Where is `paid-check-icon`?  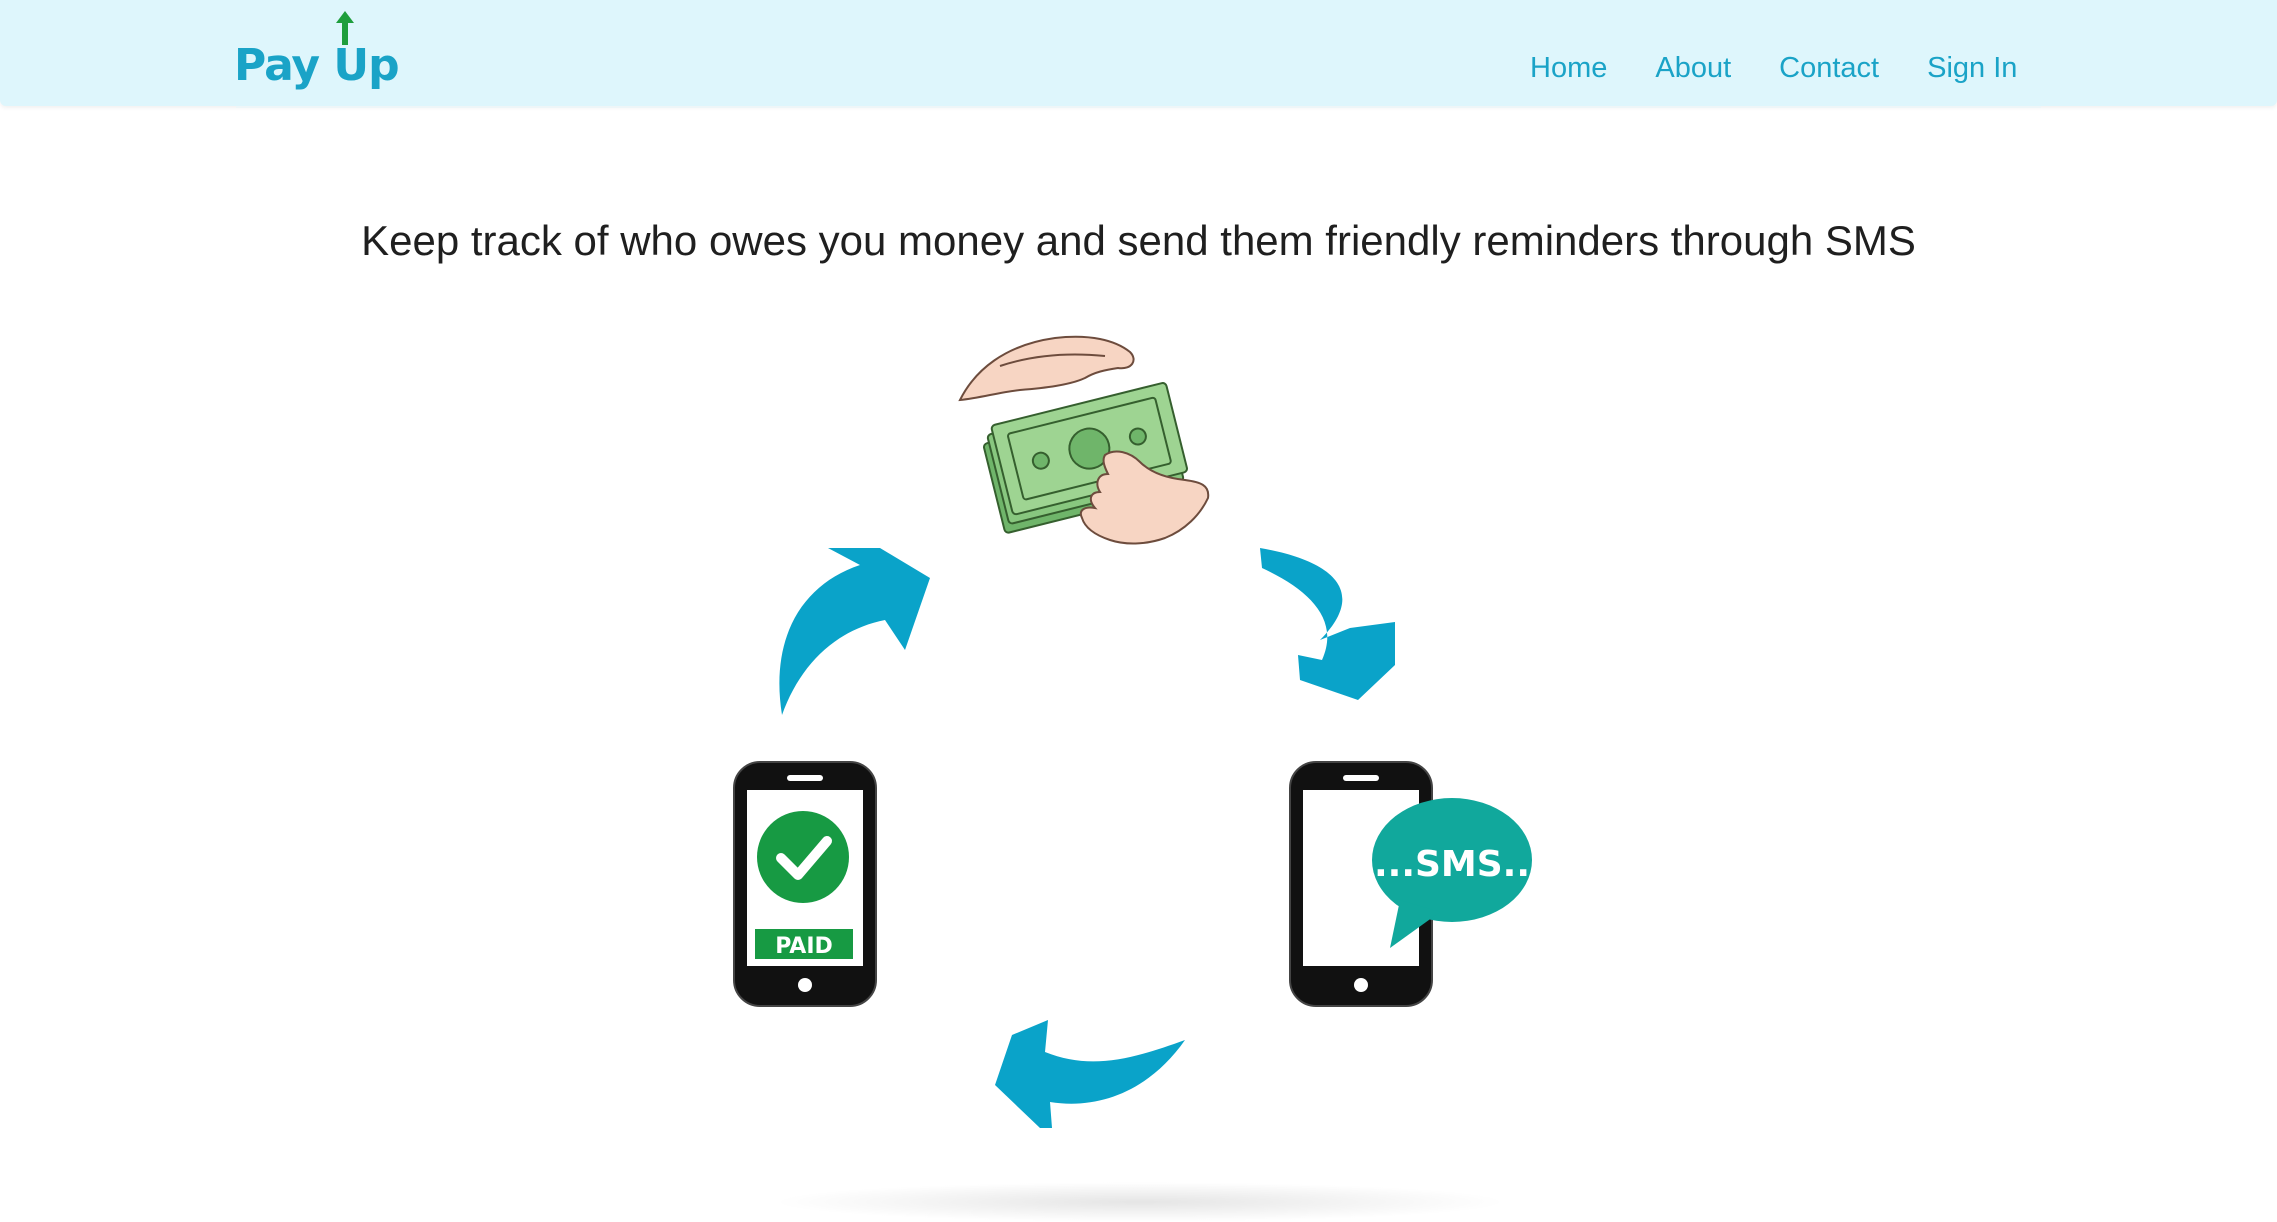
paid-check-icon is located at coordinates (803, 857).